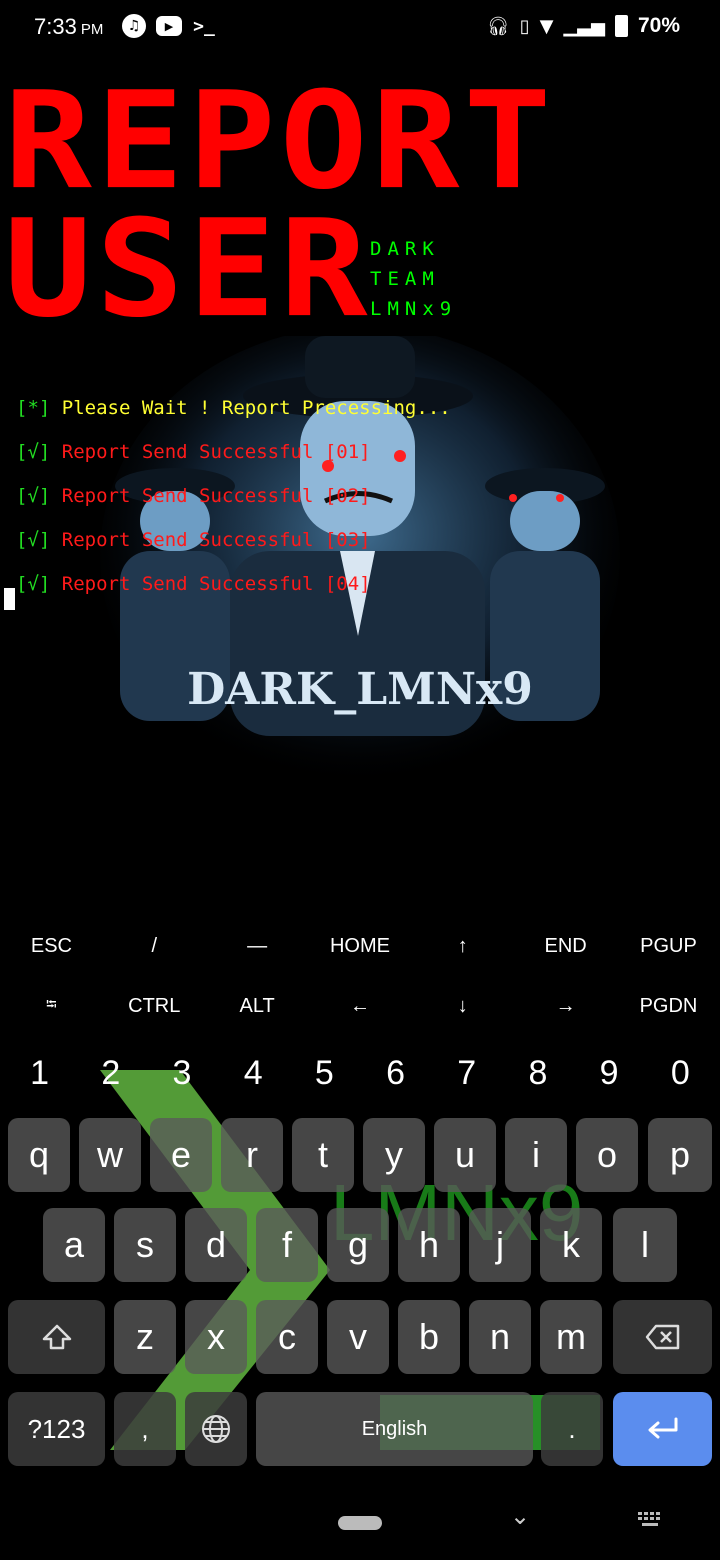 This screenshot has height=1560, width=720. Describe the element at coordinates (193, 496) in the screenshot. I see `log-line: [√] Report Send Successful [02]` at that location.